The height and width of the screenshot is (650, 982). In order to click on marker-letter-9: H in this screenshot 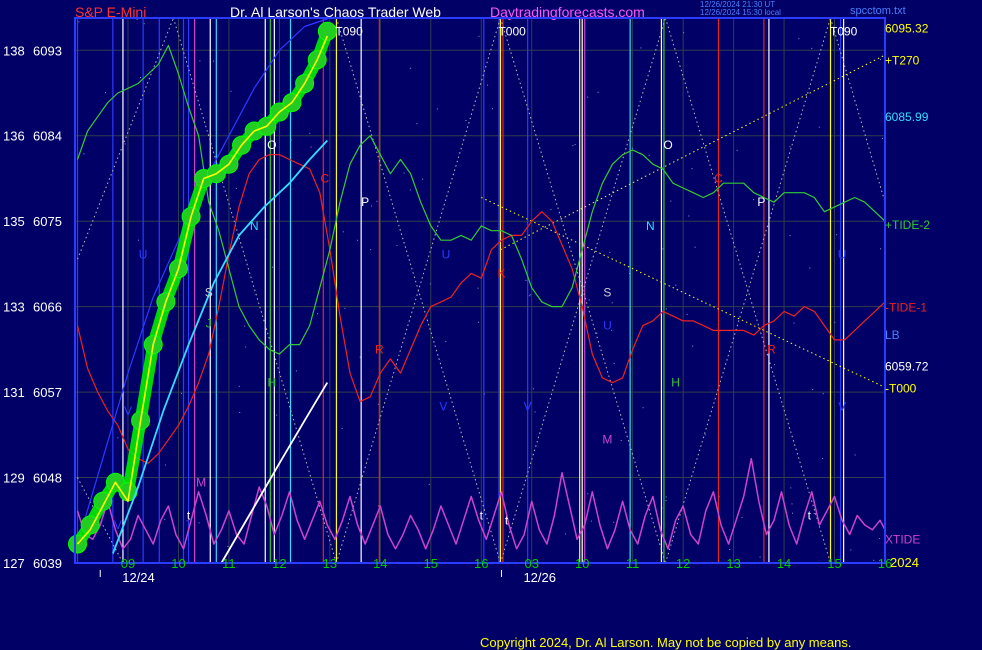, I will do `click(271, 383)`.